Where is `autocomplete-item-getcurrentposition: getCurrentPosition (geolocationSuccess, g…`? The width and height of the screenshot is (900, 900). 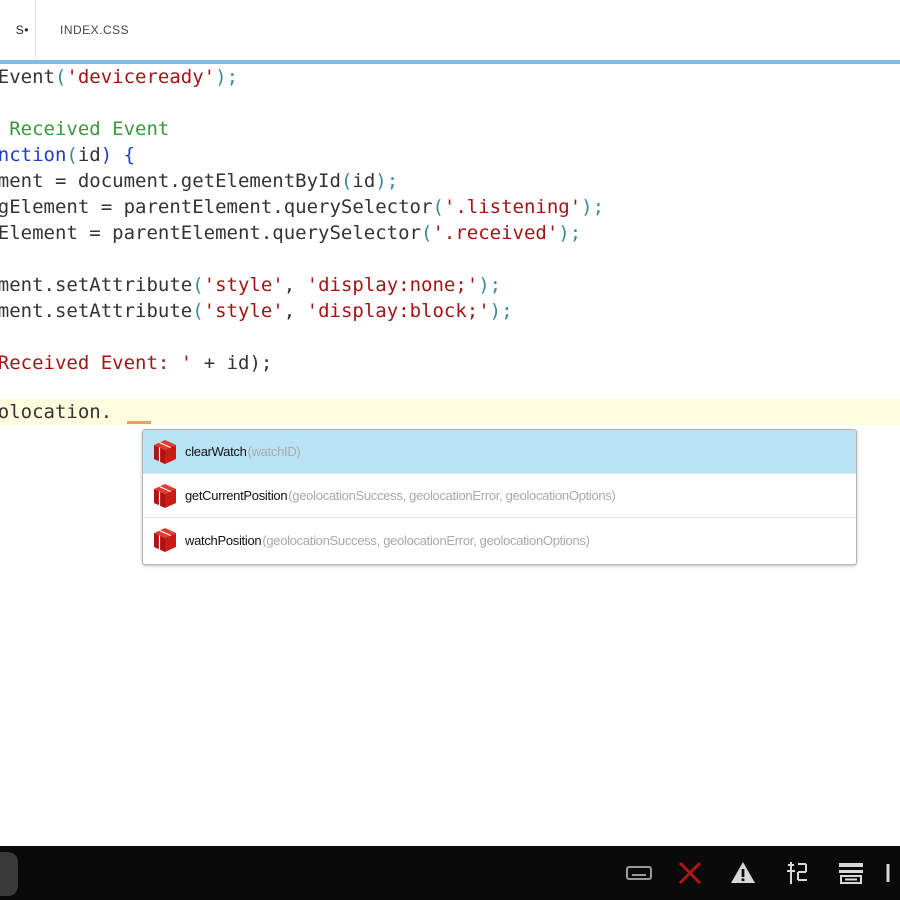
autocomplete-item-getcurrentposition: getCurrentPosition (geolocationSuccess, g… is located at coordinates (499, 496).